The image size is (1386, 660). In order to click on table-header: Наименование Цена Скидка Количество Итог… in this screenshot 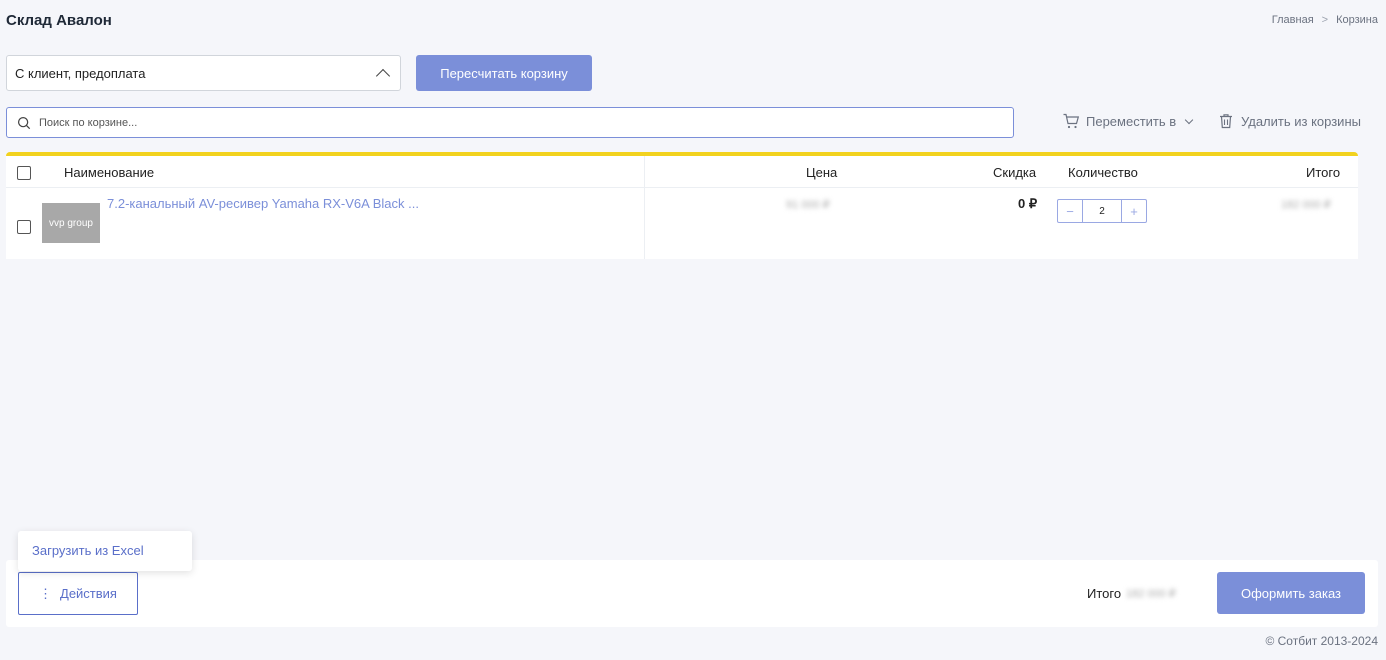, I will do `click(682, 172)`.